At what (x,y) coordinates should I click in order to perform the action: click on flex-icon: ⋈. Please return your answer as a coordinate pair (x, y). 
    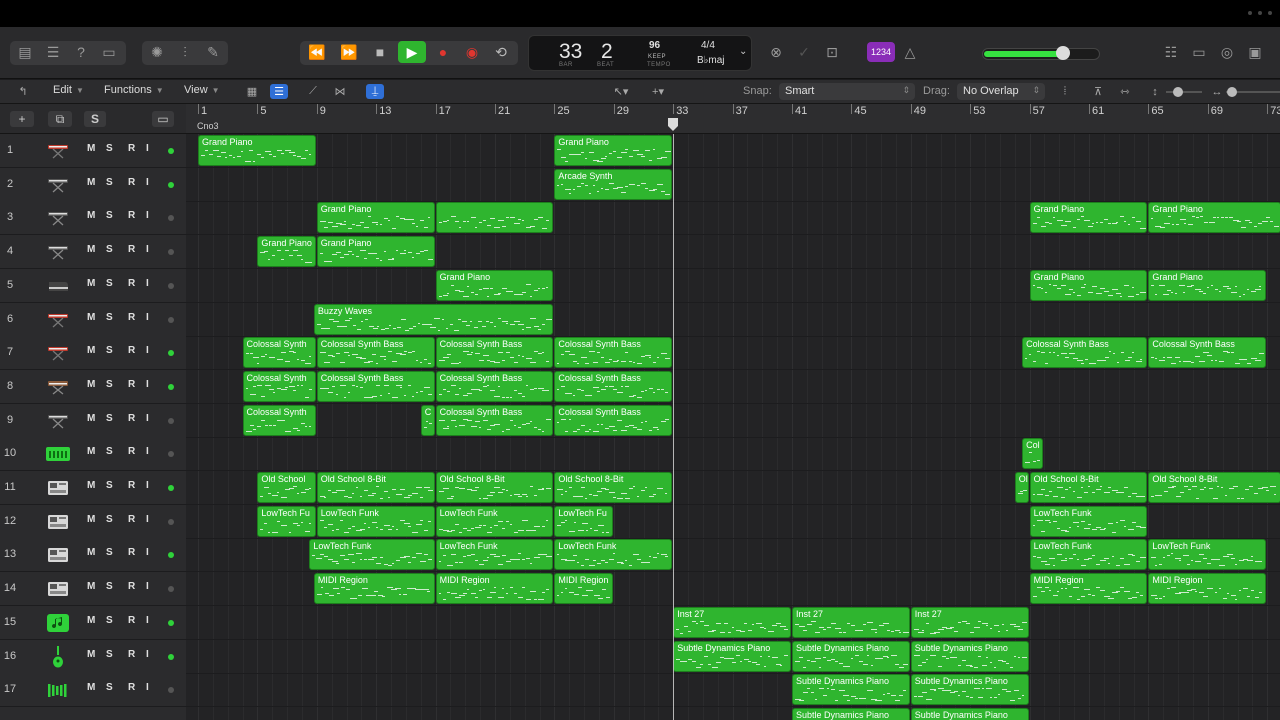
    Looking at the image, I should click on (340, 91).